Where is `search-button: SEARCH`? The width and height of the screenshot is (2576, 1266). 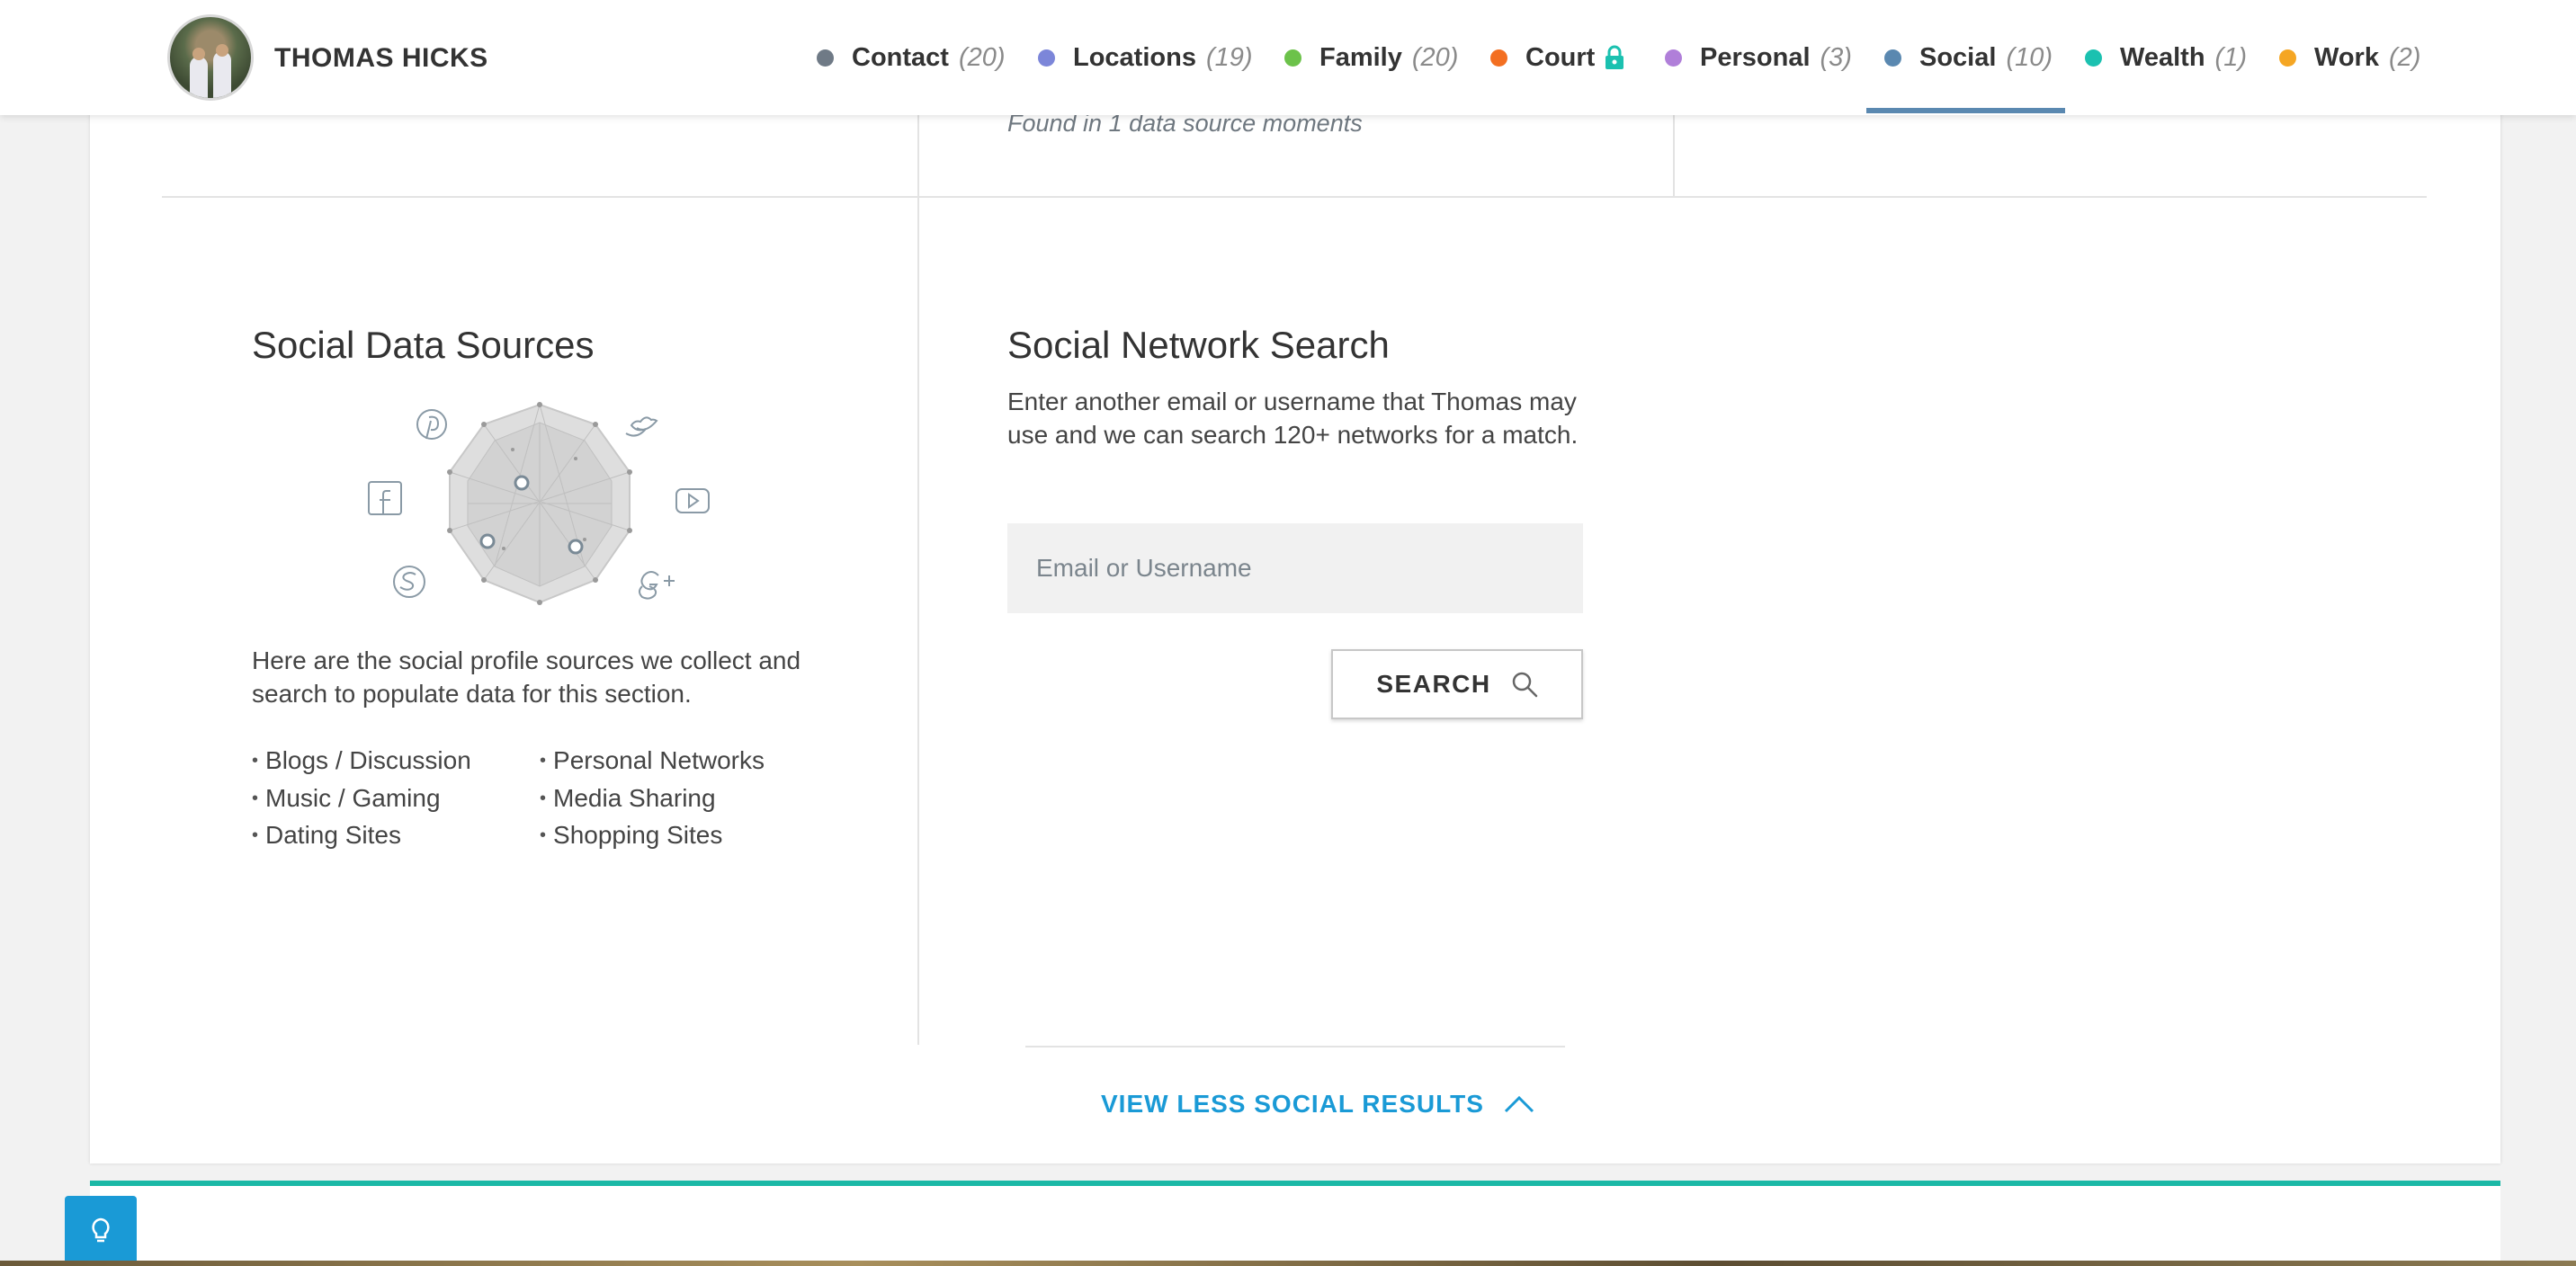
search-button: SEARCH is located at coordinates (1457, 684).